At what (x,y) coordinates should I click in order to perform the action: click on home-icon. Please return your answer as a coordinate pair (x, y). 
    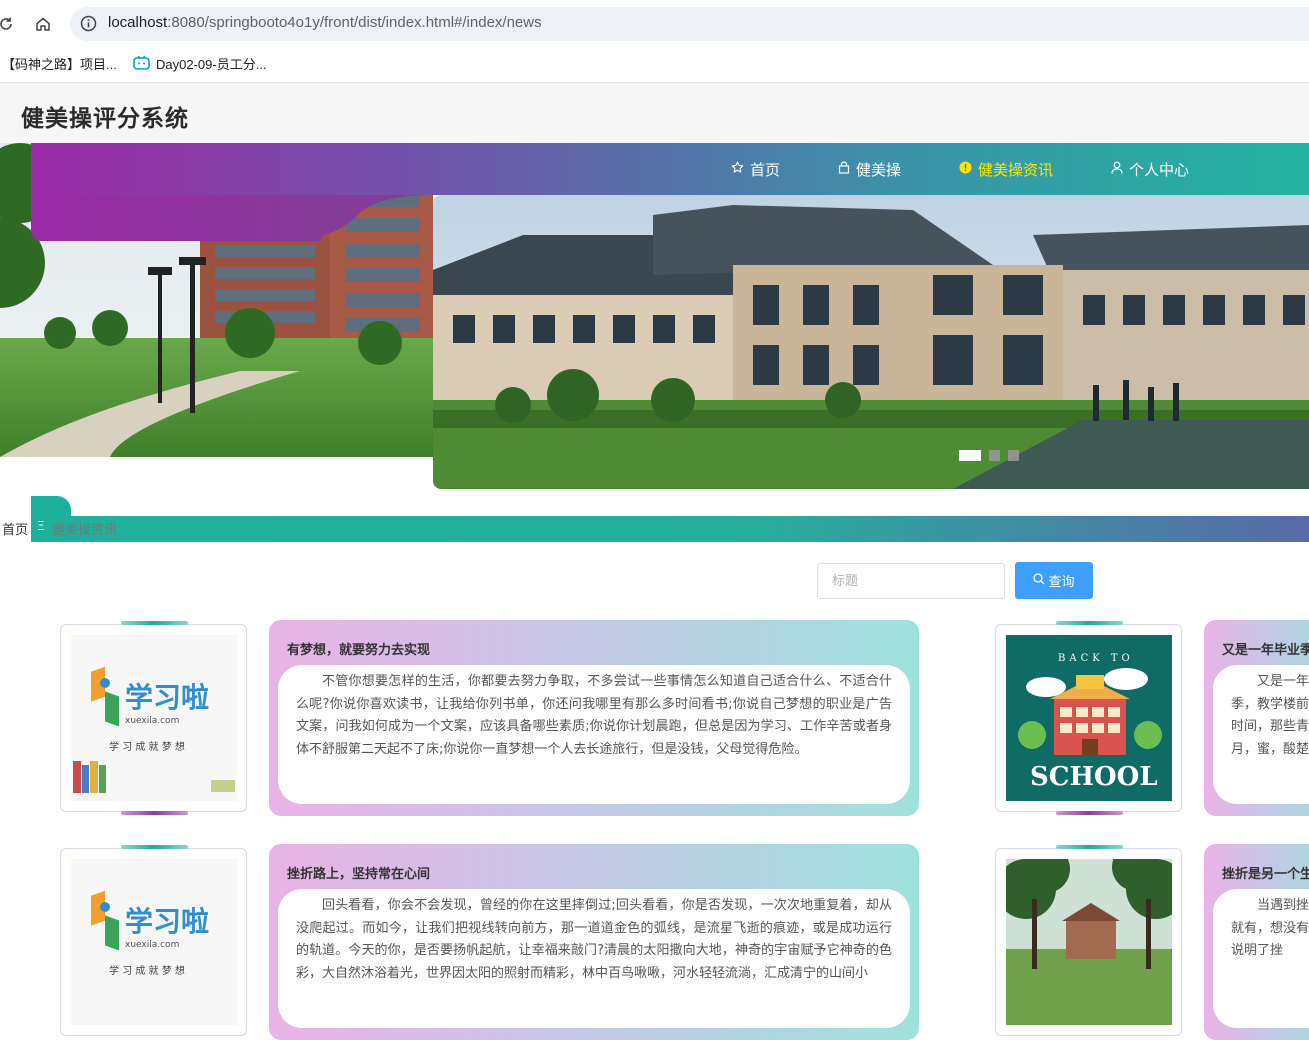
    Looking at the image, I should click on (43, 24).